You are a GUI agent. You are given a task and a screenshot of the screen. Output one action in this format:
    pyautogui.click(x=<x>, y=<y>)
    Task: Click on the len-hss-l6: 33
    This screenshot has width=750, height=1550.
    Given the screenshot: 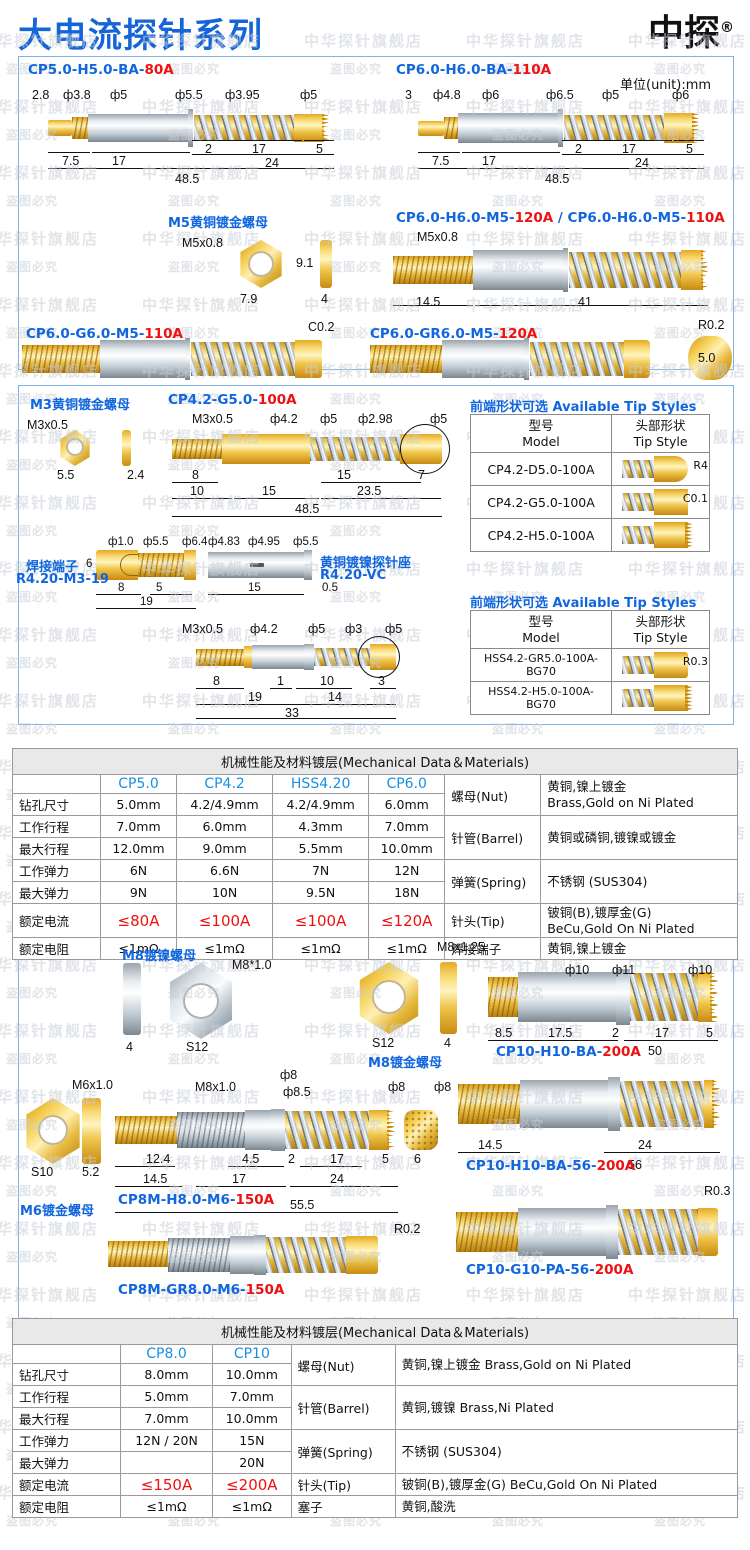 What is the action you would take?
    pyautogui.click(x=292, y=713)
    